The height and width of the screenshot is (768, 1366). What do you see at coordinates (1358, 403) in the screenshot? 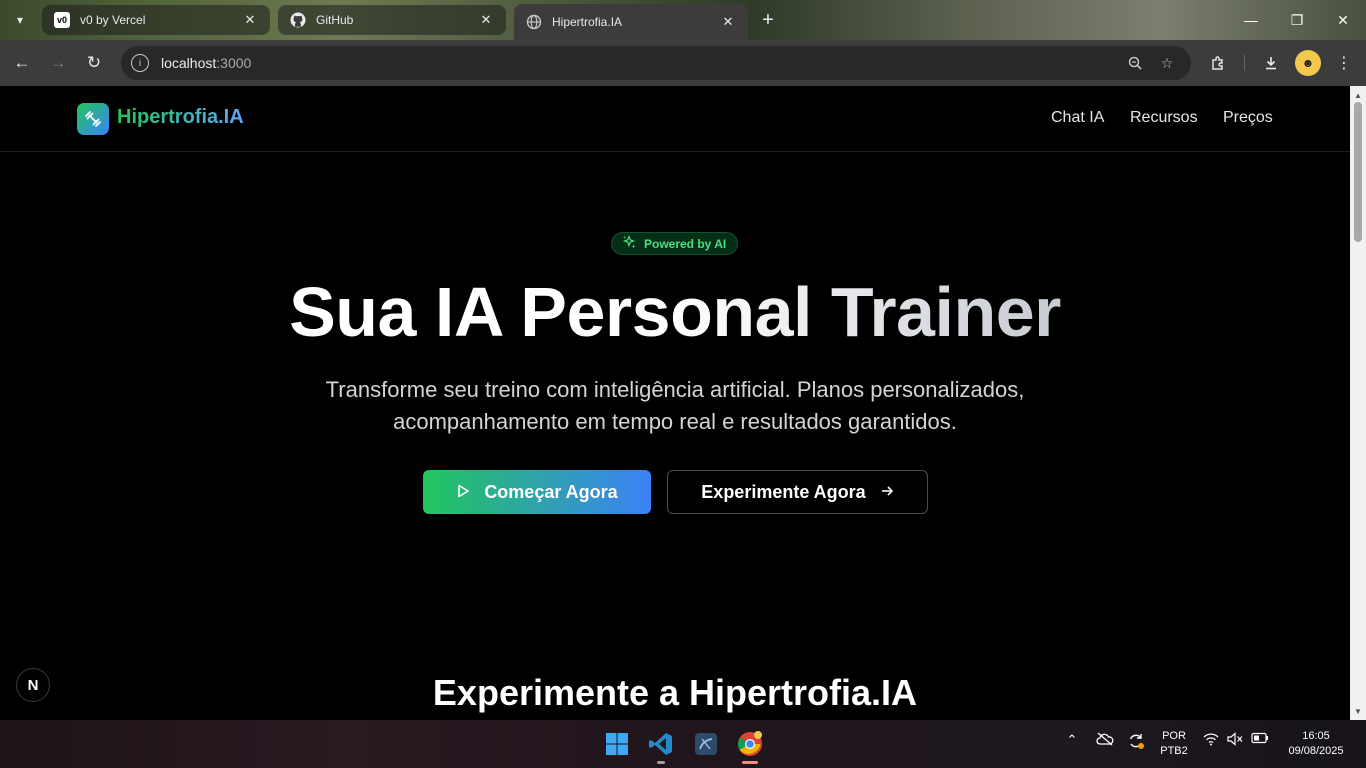
I see `page-scrollbar: ▲ ▼` at bounding box center [1358, 403].